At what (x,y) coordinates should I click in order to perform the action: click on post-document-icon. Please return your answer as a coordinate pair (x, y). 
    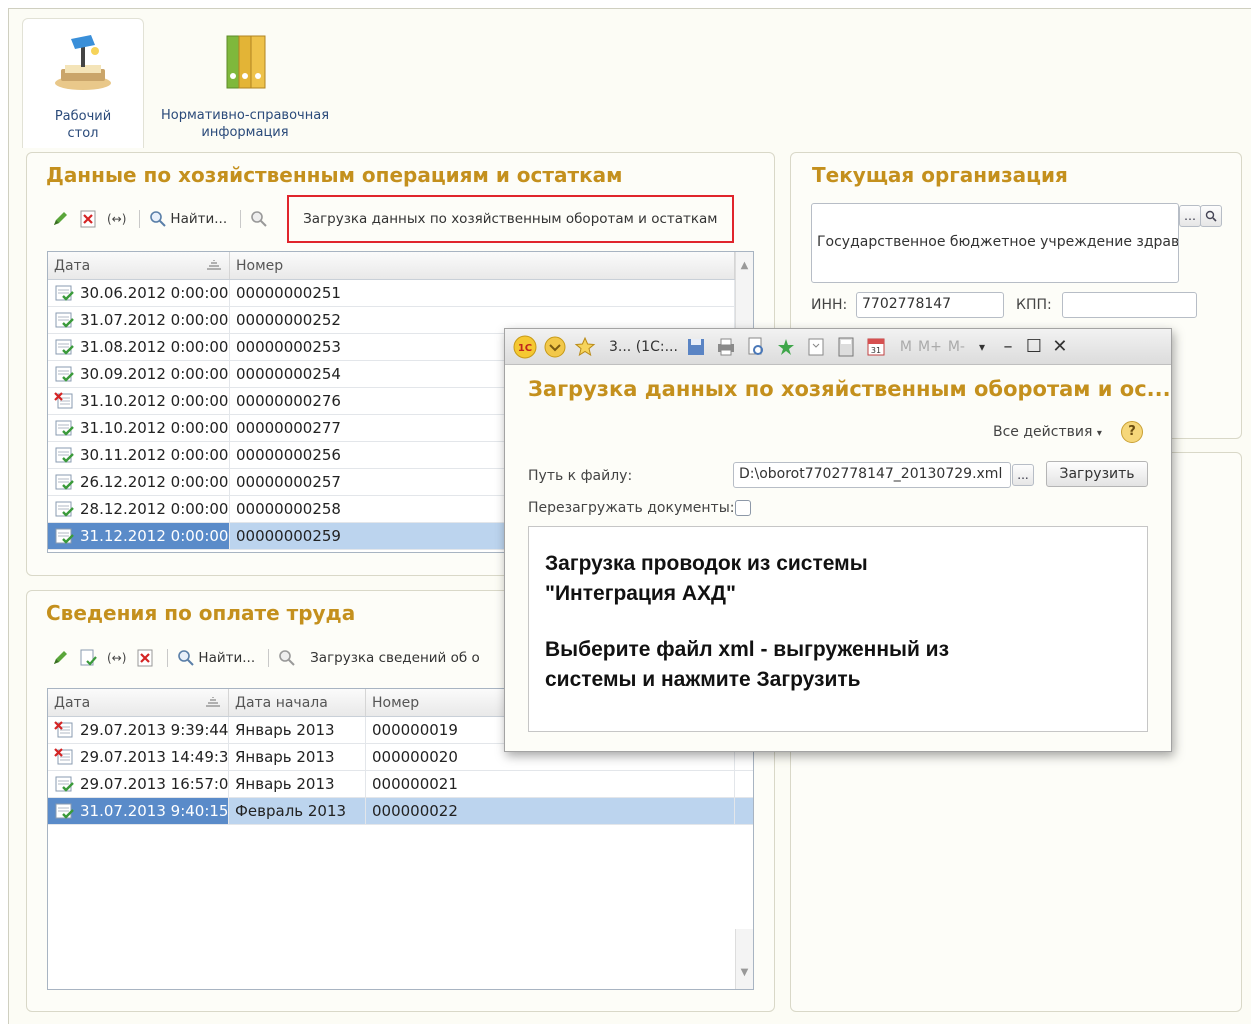
    Looking at the image, I should click on (88, 657).